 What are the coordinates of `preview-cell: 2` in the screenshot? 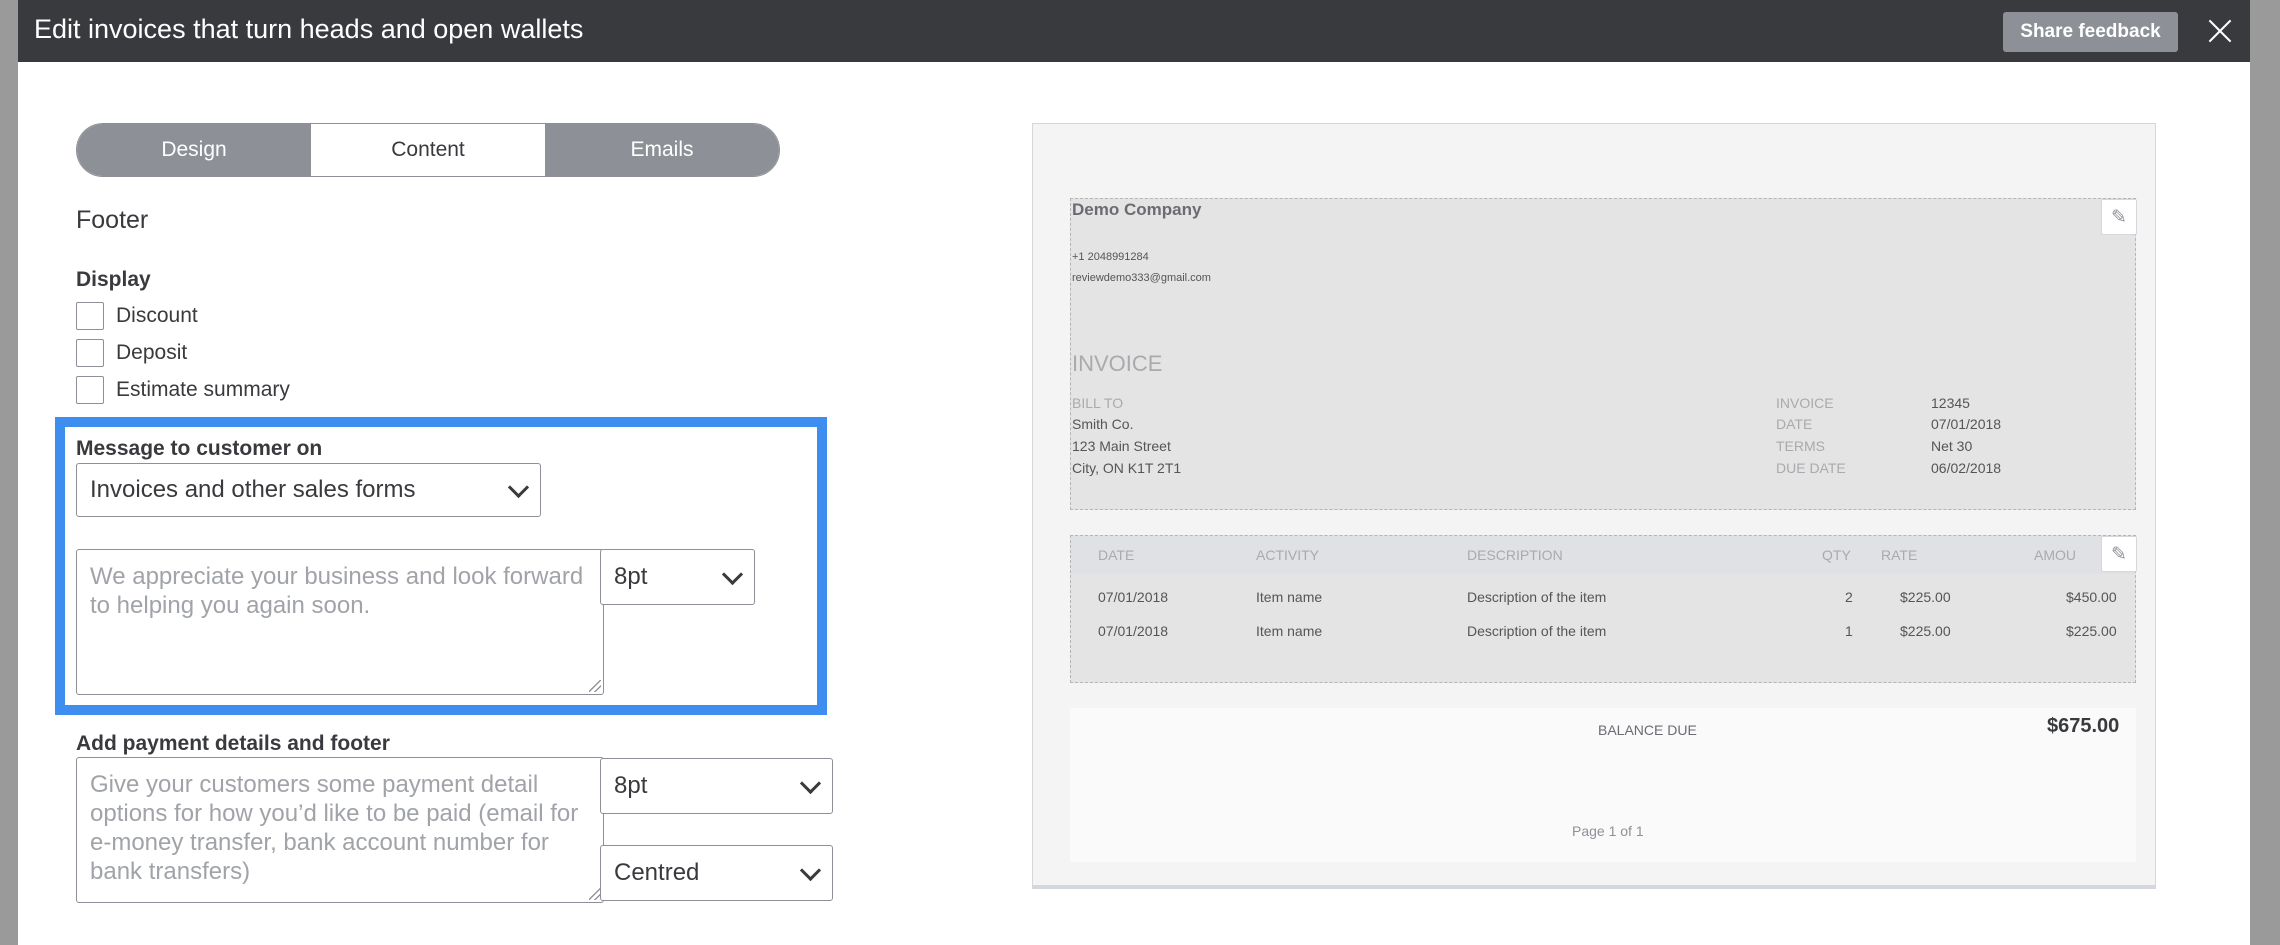 It's located at (1849, 597).